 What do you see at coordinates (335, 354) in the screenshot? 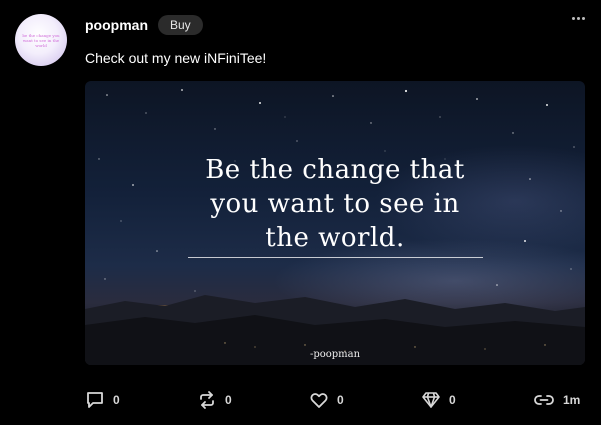
I see `image-signature: -poopman` at bounding box center [335, 354].